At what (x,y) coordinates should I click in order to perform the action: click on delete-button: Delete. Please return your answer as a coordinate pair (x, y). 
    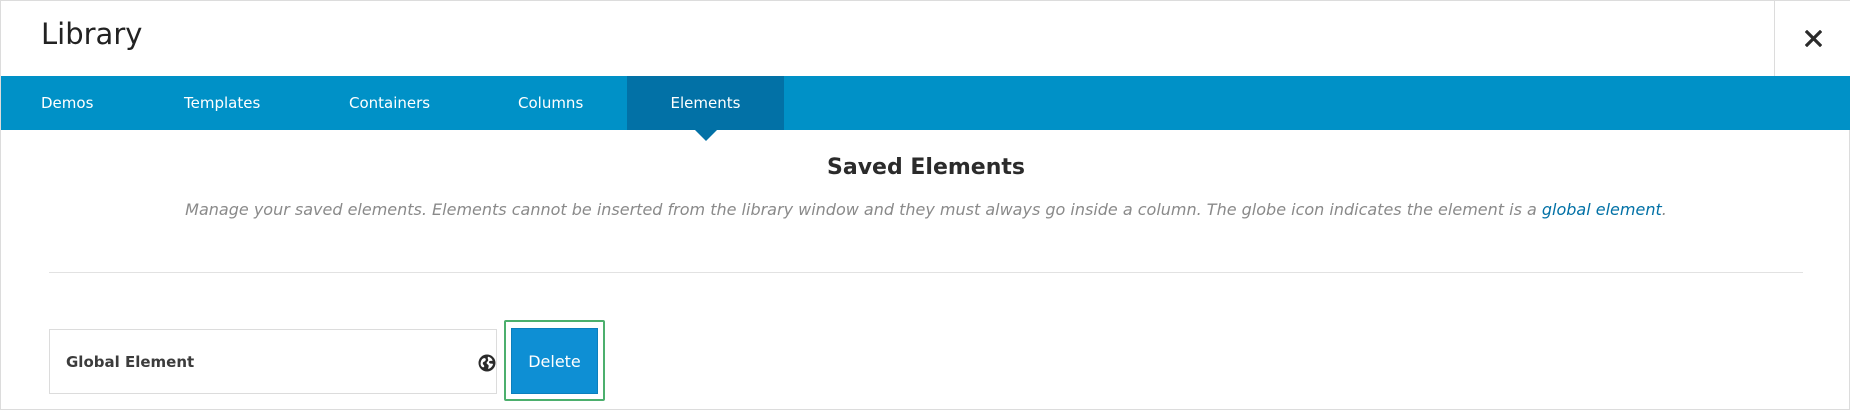
    Looking at the image, I should click on (554, 361).